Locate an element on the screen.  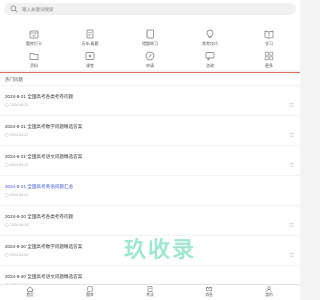
quick-link-papers: 历年/真题 is located at coordinates (90, 38).